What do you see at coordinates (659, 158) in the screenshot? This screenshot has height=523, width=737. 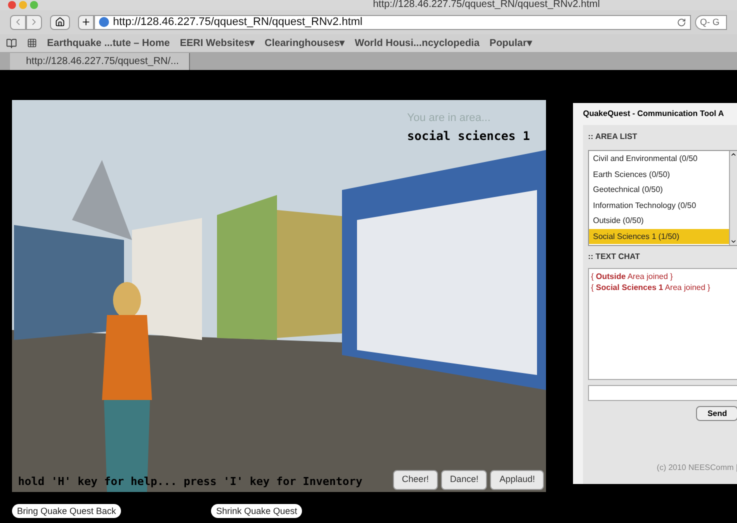 I see `area-list-item: Civil and Environmental (0/50` at bounding box center [659, 158].